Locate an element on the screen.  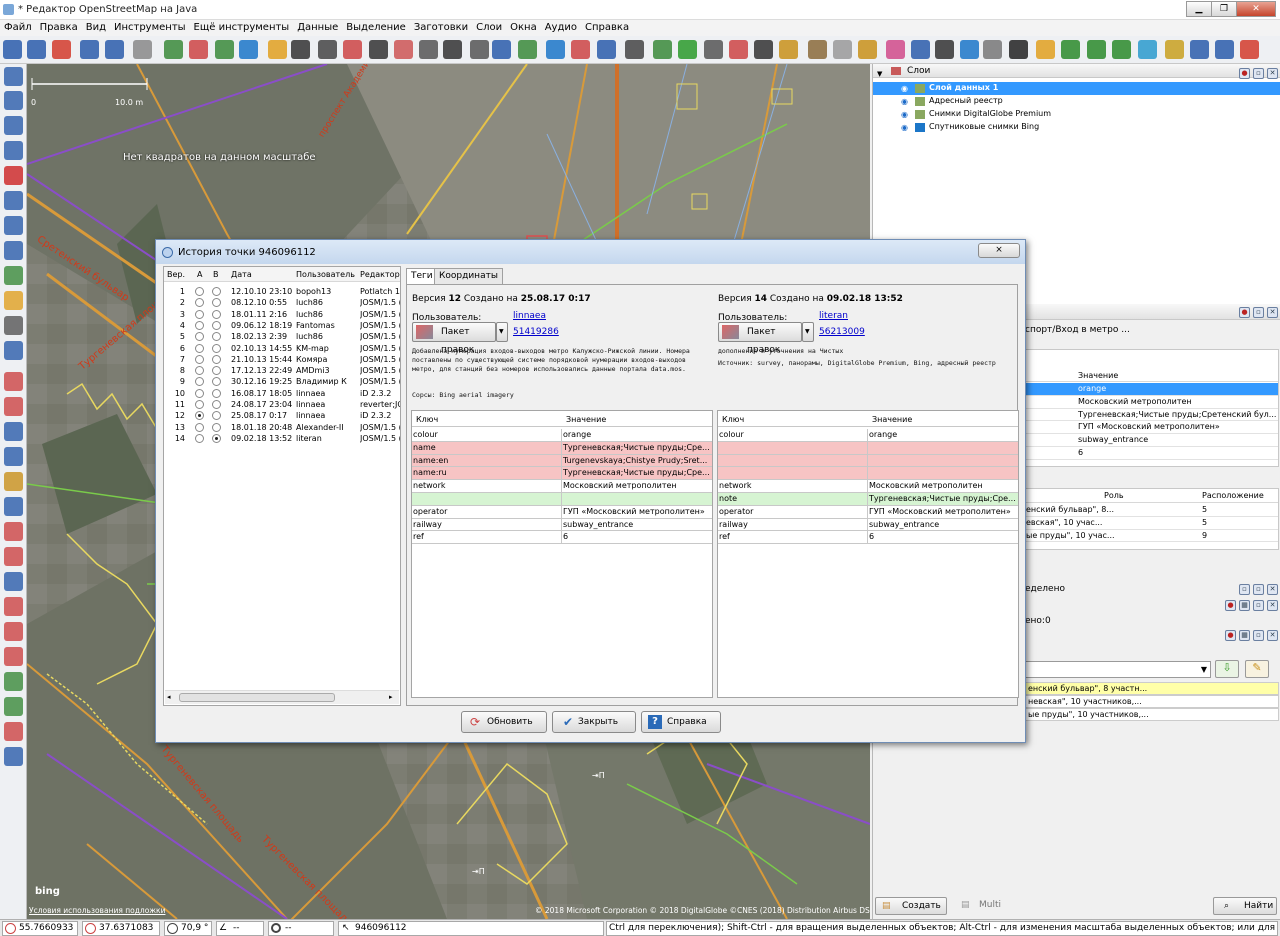
history-row: 4 09.06.12 18:19 Fantomas JOSM/1.5 ( is located at coordinates (282, 325).